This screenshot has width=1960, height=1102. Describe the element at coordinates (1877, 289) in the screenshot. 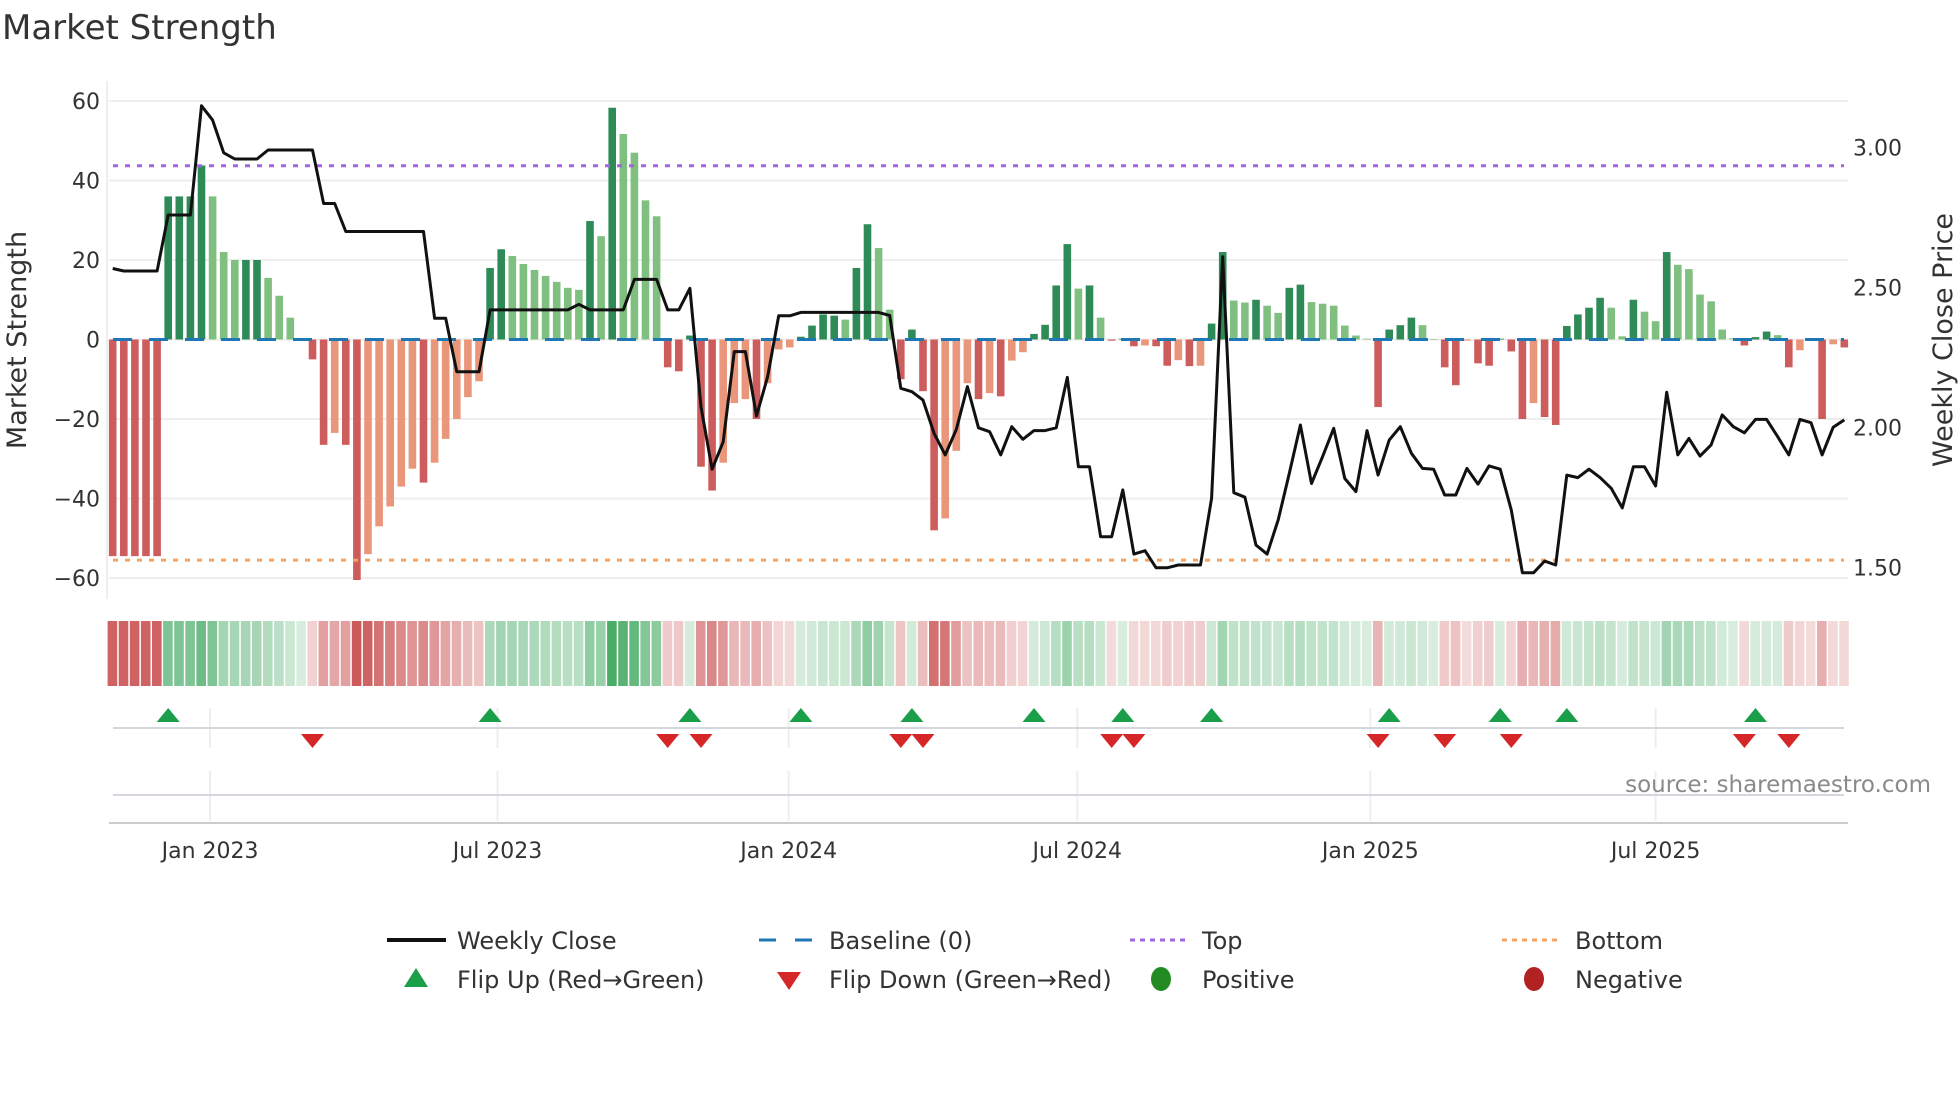

I see `right-tick-label: 2.50` at that location.